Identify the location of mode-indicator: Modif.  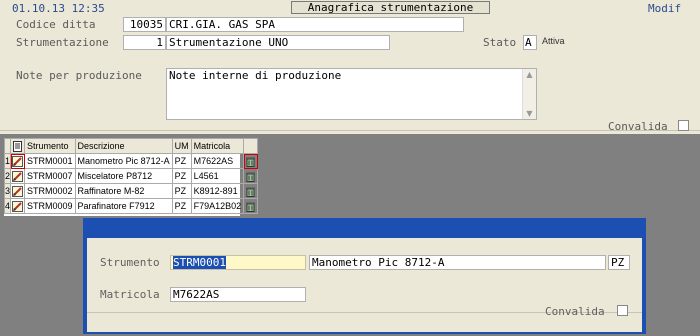
(665, 8).